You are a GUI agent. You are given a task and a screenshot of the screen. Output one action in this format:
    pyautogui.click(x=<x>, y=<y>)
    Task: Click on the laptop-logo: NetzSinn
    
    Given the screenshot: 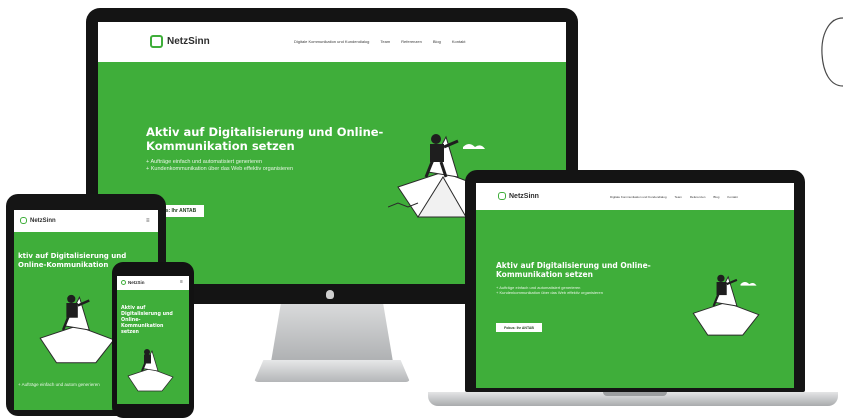 What is the action you would take?
    pyautogui.click(x=518, y=196)
    